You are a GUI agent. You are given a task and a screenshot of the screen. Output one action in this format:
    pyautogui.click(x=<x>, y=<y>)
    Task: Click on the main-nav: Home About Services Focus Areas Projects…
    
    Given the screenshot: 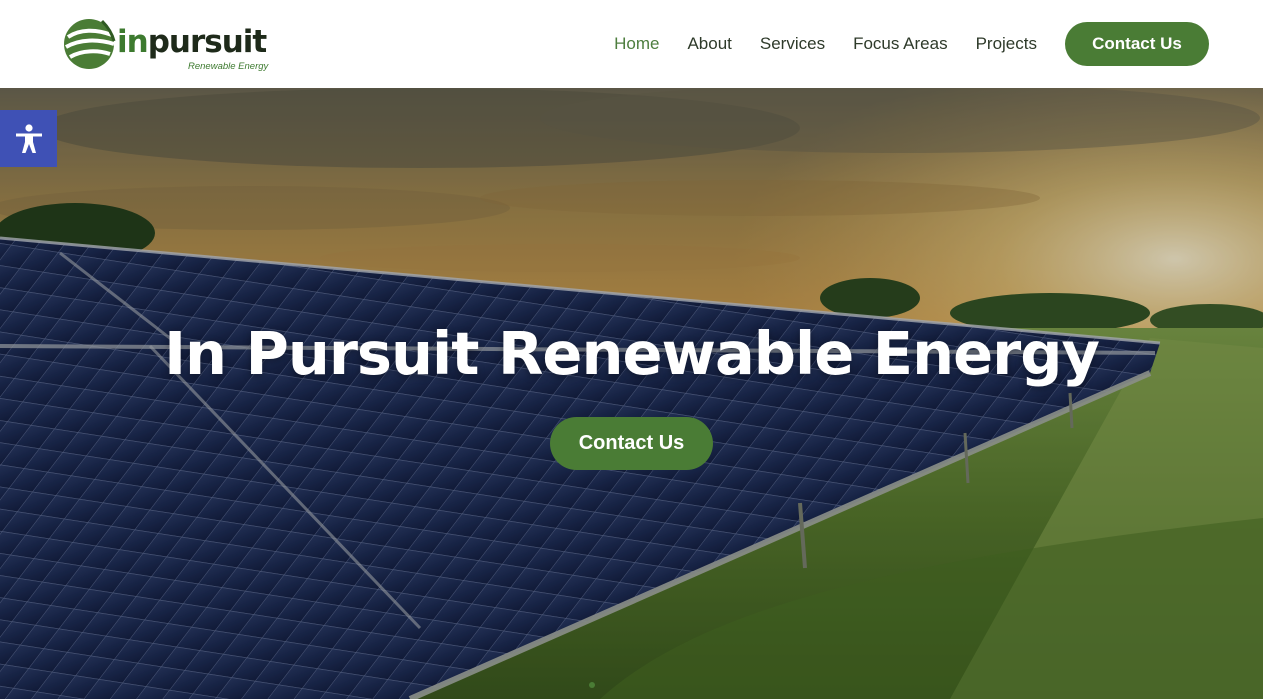 What is the action you would take?
    pyautogui.click(x=911, y=44)
    